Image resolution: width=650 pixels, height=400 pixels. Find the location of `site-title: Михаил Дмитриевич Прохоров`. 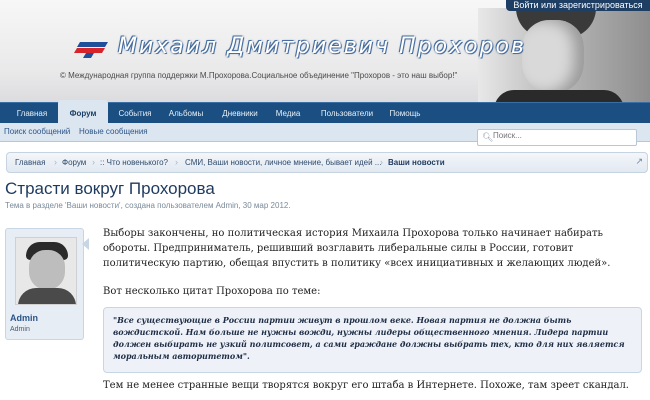

site-title: Михаил Дмитриевич Прохоров is located at coordinates (322, 46).